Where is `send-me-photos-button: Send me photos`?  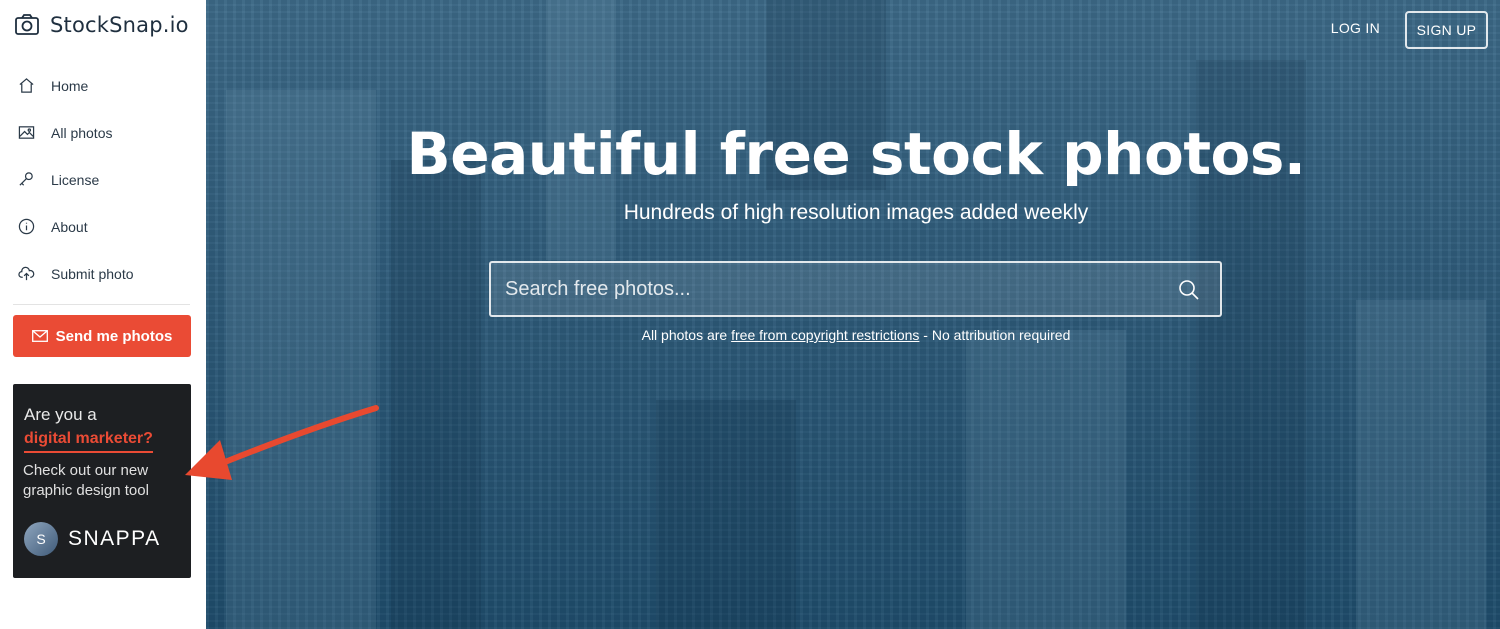 send-me-photos-button: Send me photos is located at coordinates (102, 336).